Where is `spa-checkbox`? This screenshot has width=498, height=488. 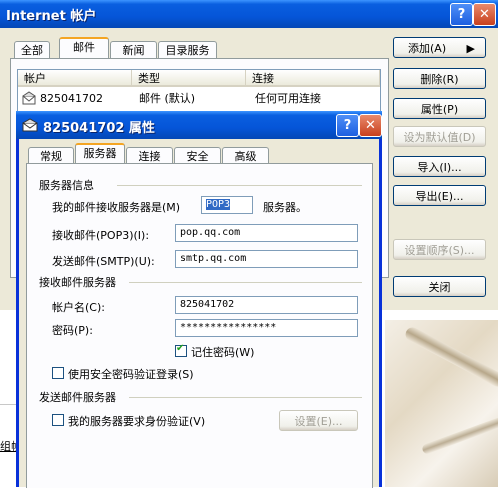 spa-checkbox is located at coordinates (58, 373).